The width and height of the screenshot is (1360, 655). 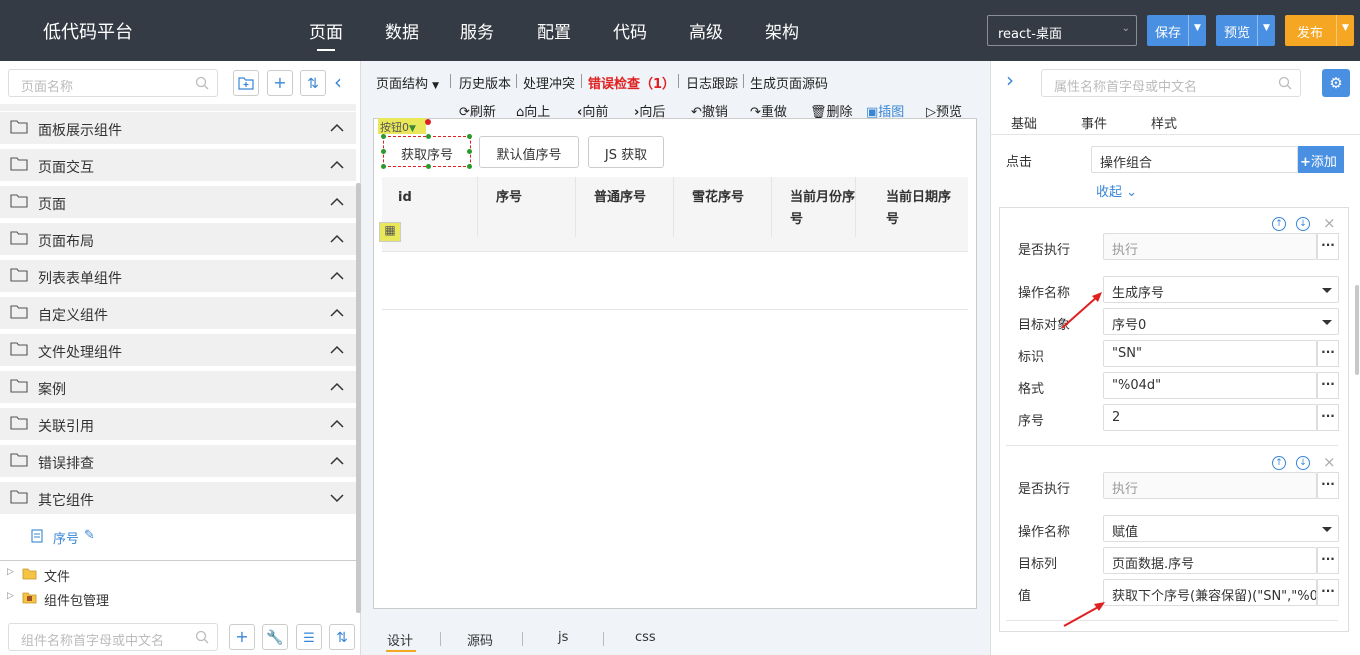 I want to click on add-action-button: +添加, so click(x=1321, y=159).